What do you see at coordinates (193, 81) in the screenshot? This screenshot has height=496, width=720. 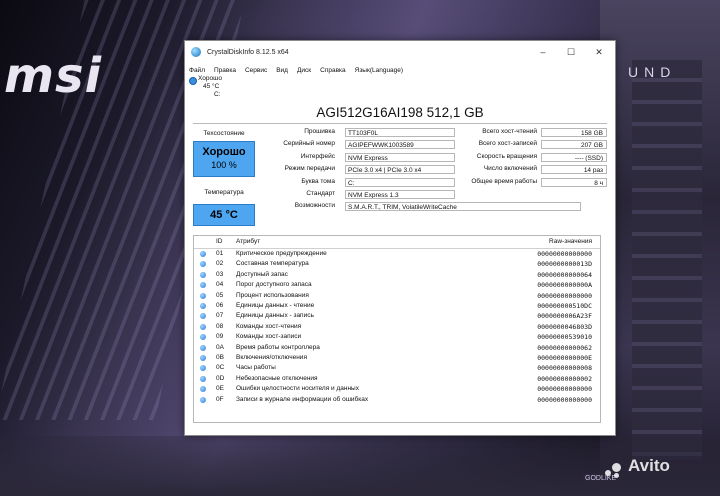 I see `drive-health-icon` at bounding box center [193, 81].